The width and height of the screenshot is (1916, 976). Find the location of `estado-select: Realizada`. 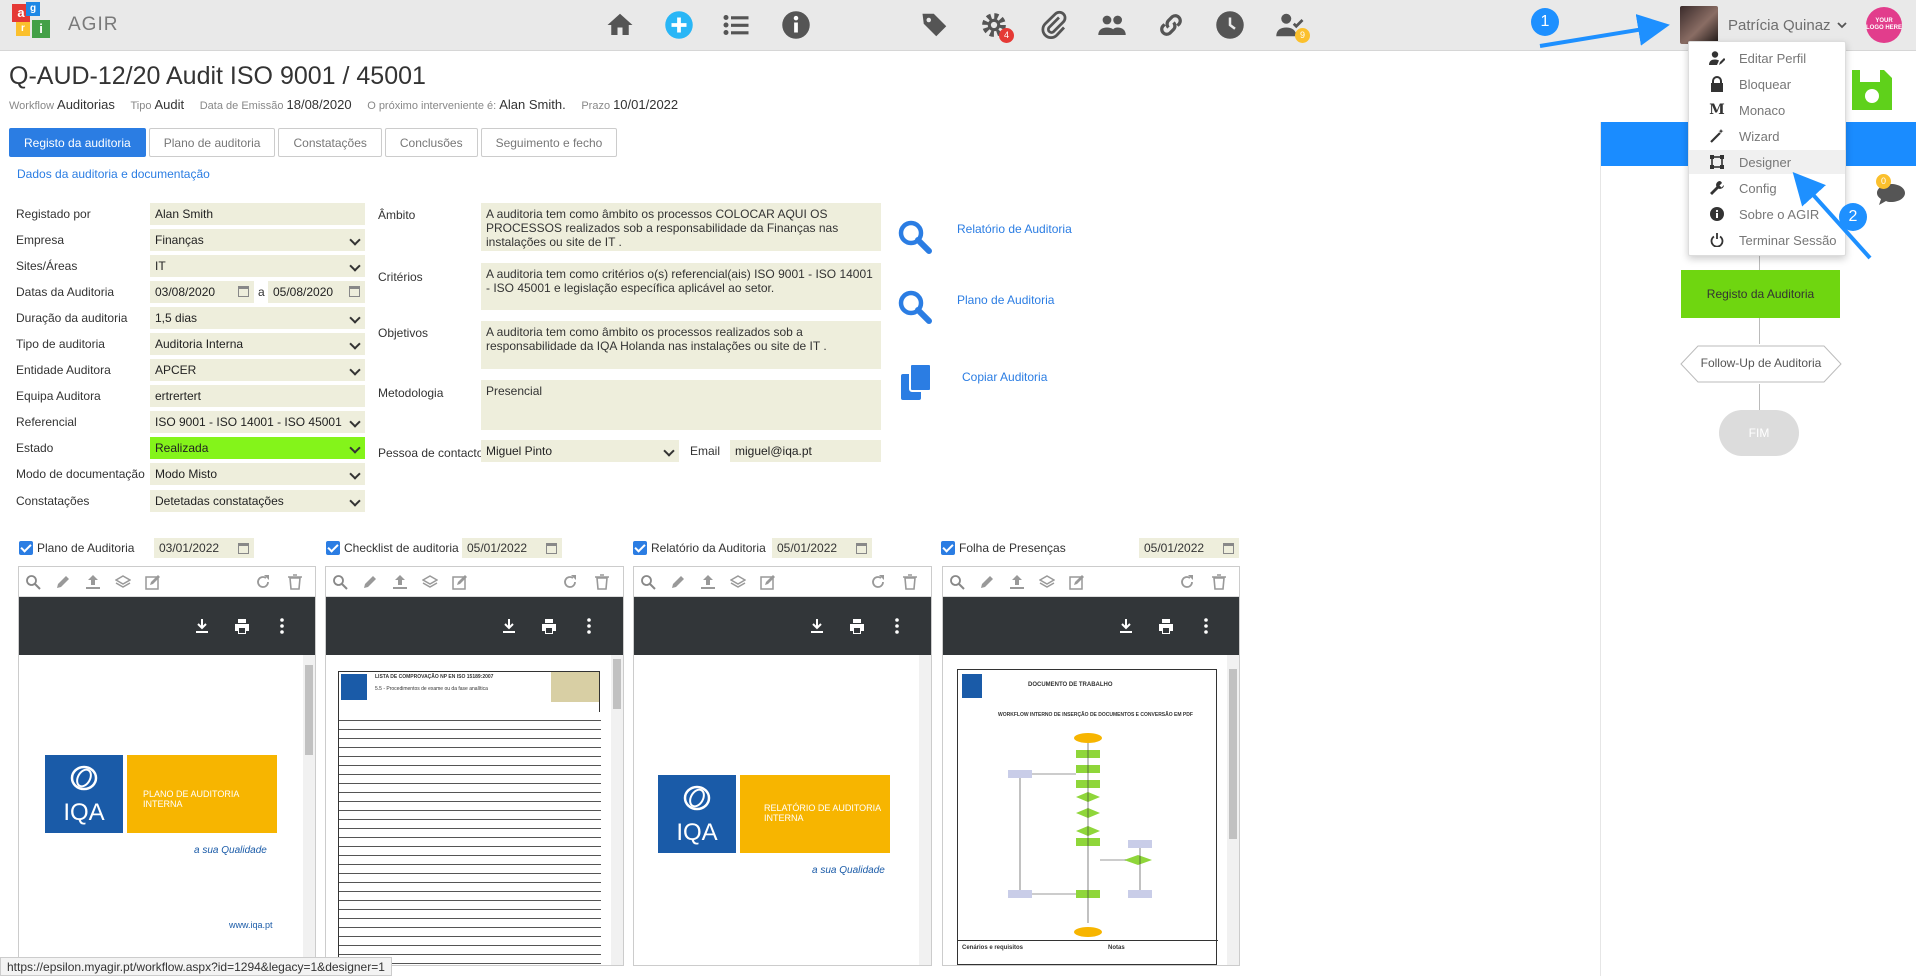

estado-select: Realizada is located at coordinates (257, 448).